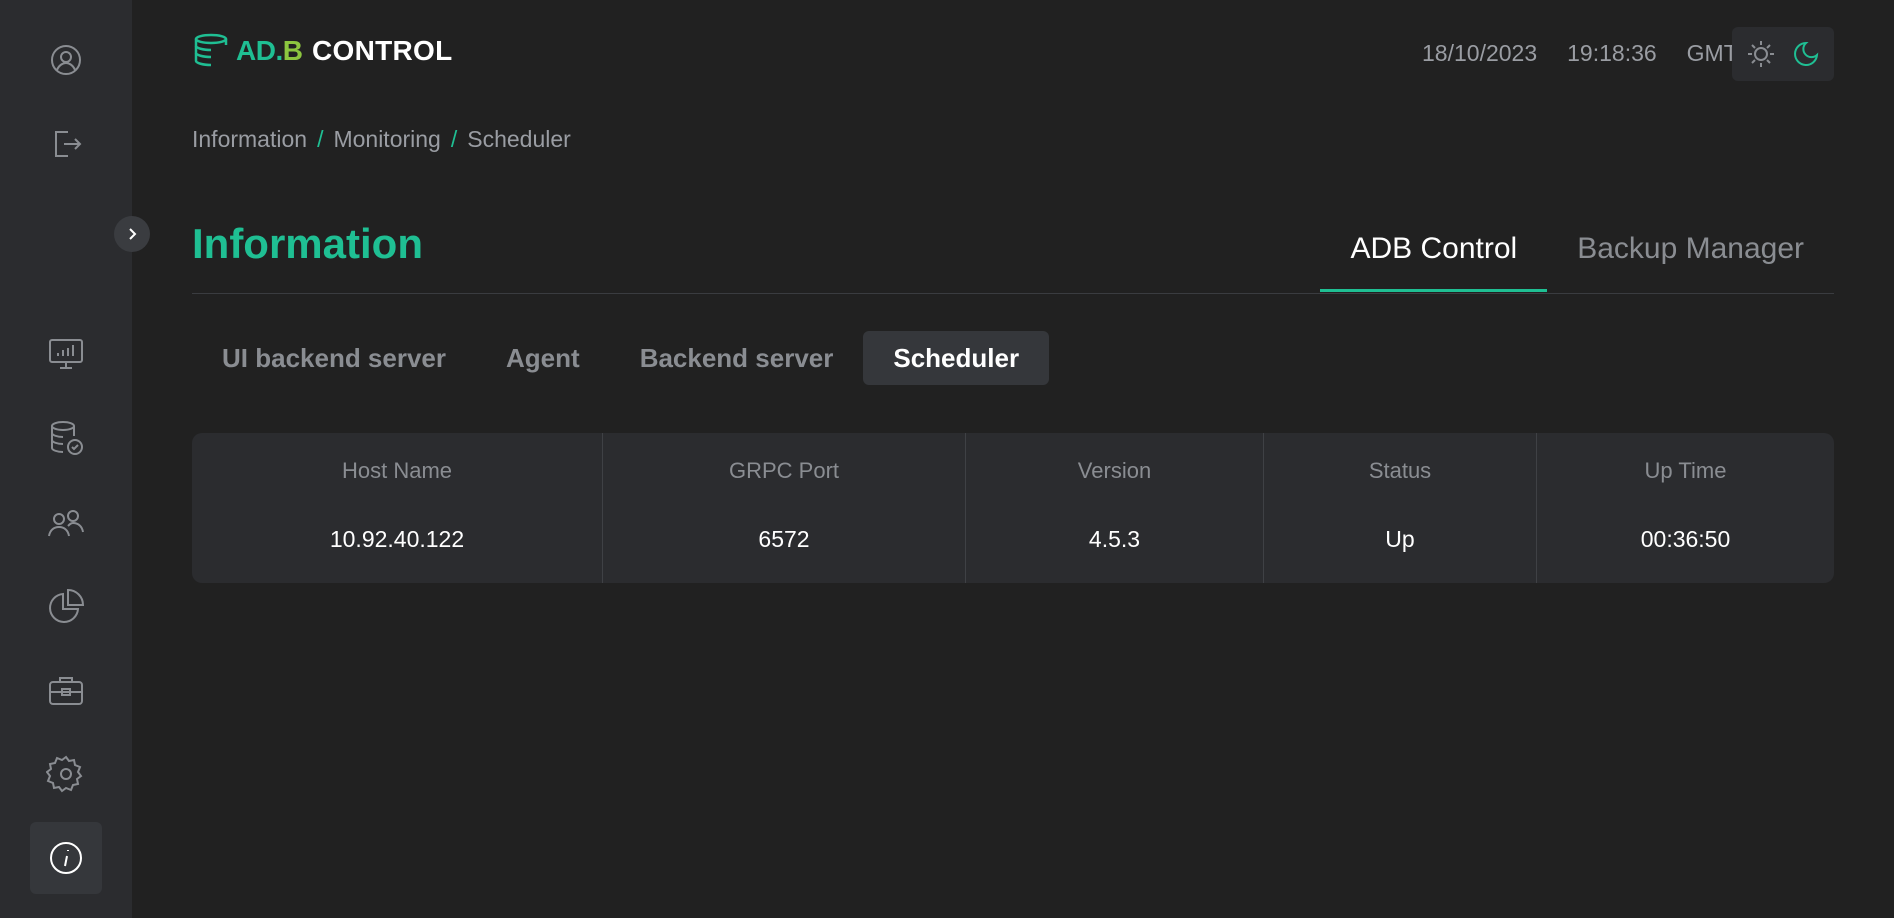  I want to click on briefcase-icon, so click(66, 691).